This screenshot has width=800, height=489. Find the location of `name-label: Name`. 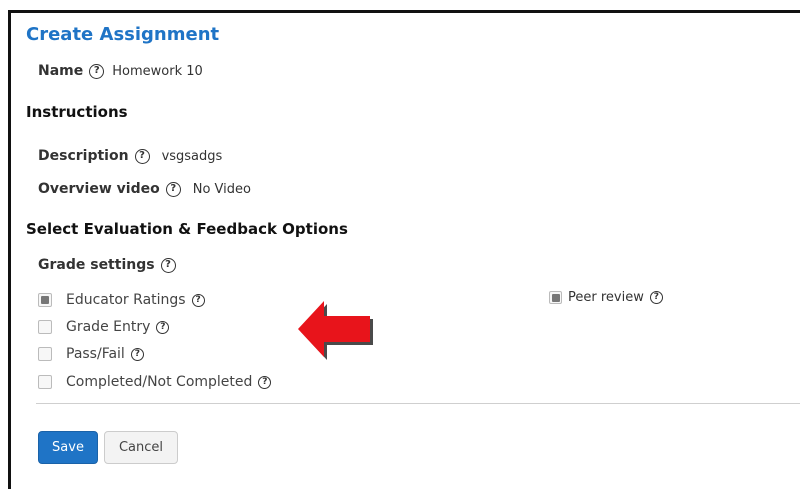

name-label: Name is located at coordinates (61, 71).